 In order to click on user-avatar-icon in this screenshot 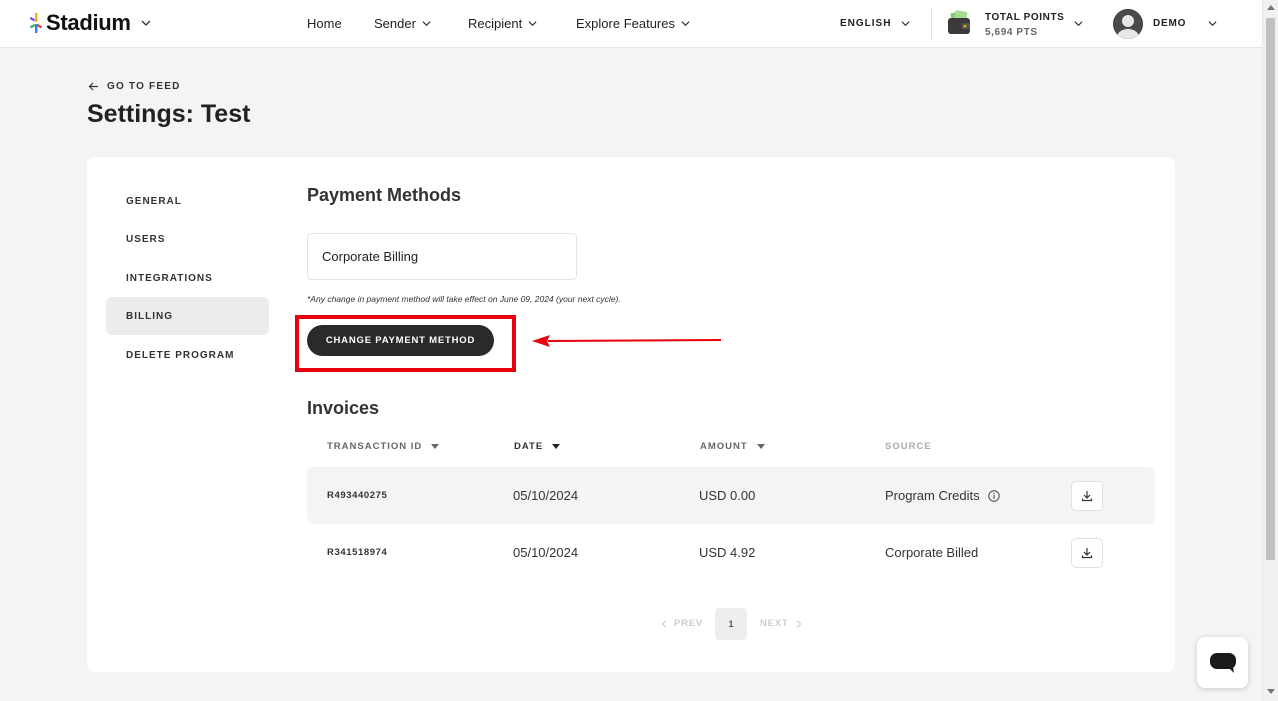, I will do `click(1128, 24)`.